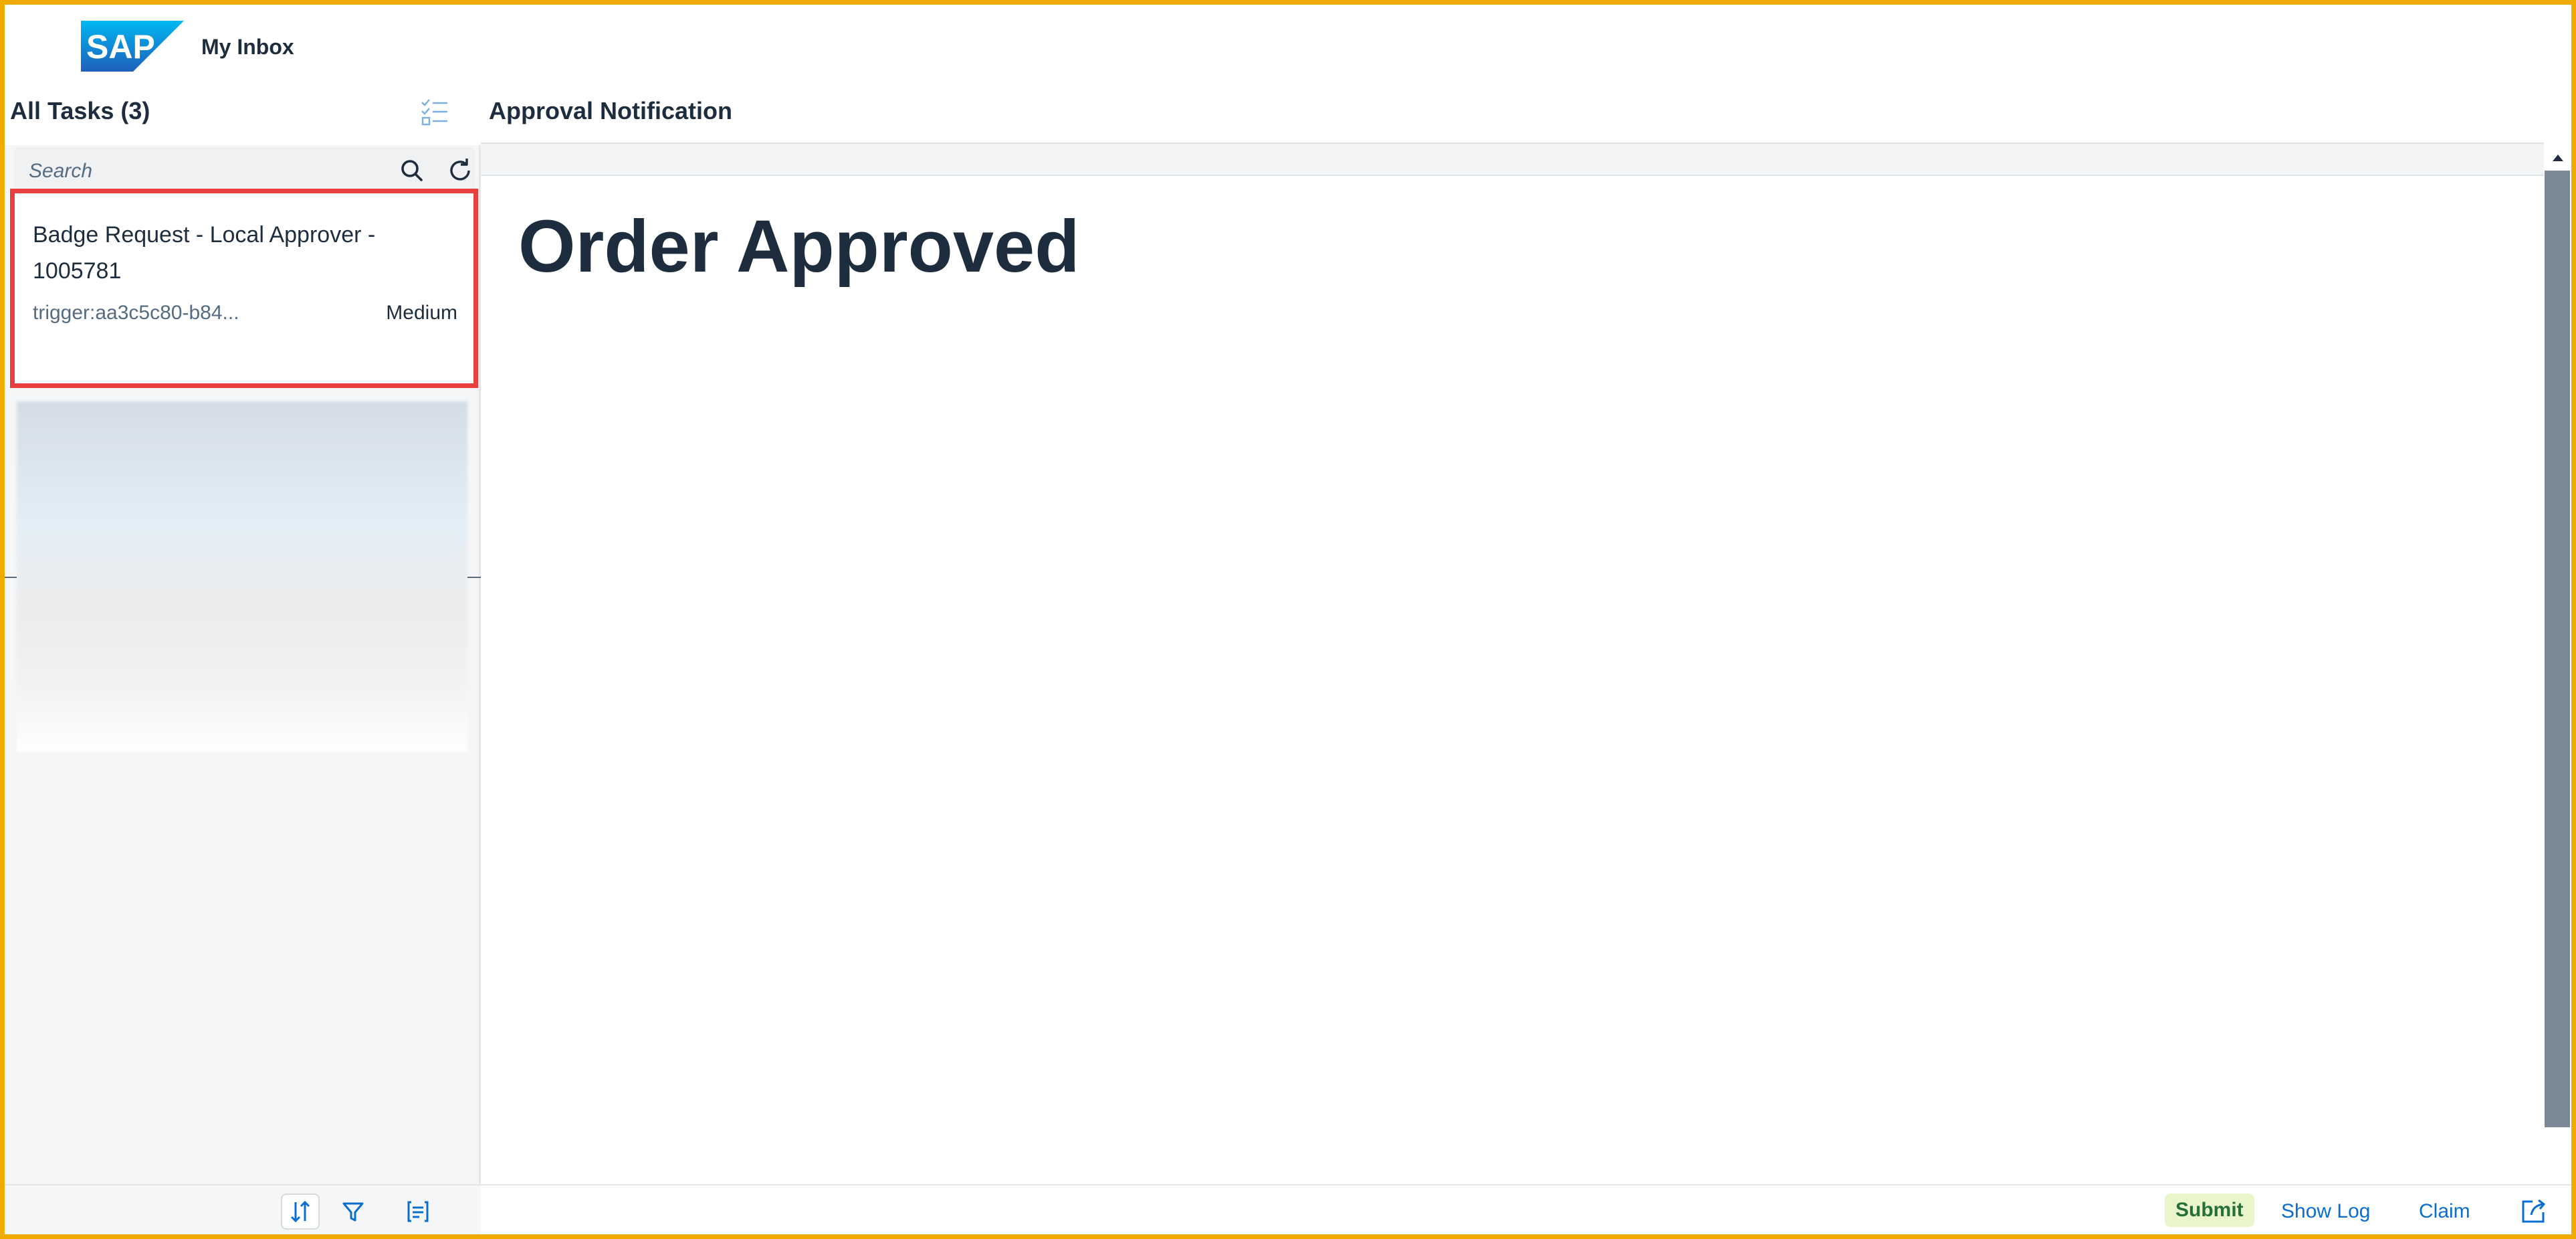  I want to click on group-icon, so click(418, 1212).